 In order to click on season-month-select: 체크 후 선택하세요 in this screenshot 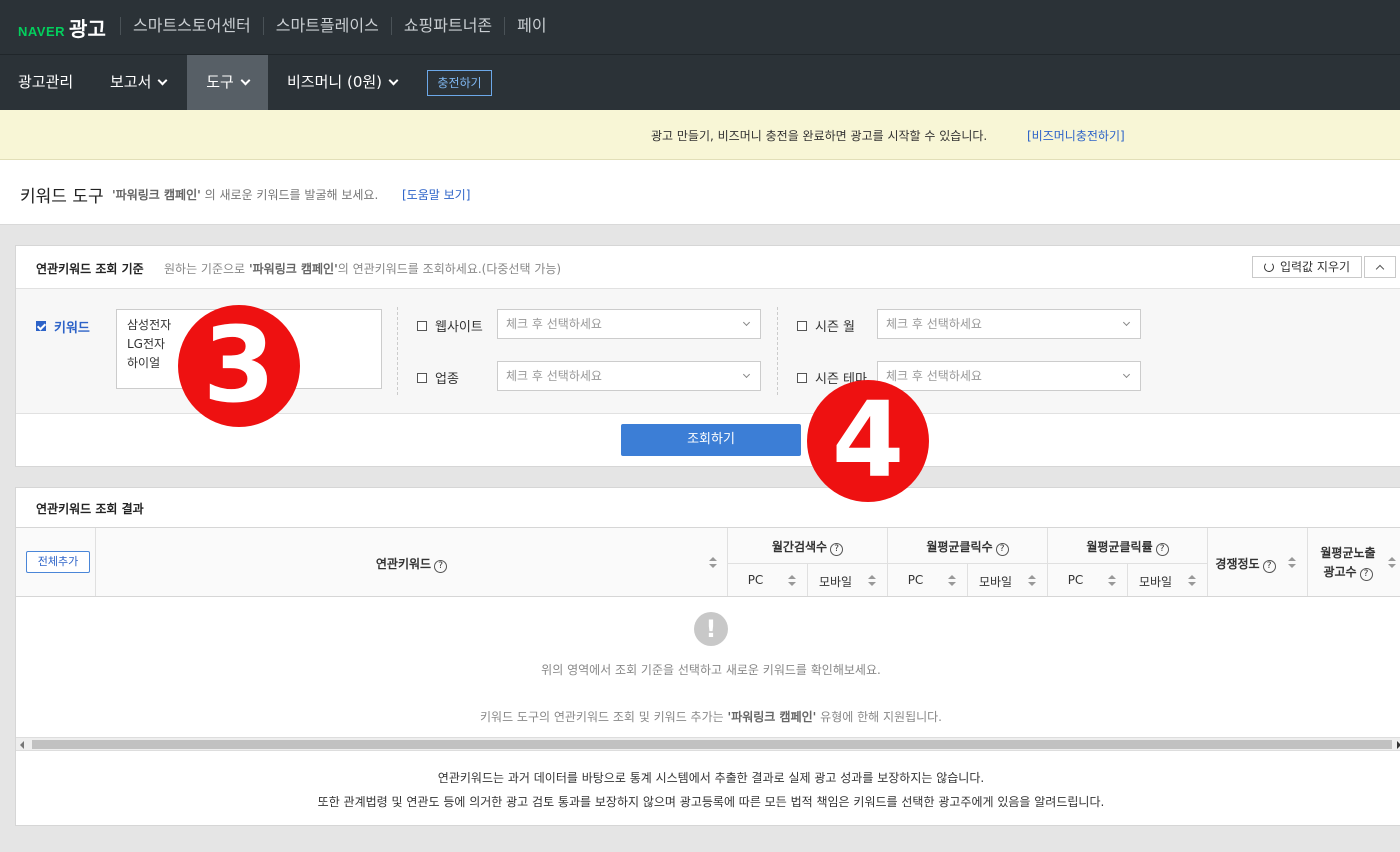, I will do `click(1009, 324)`.